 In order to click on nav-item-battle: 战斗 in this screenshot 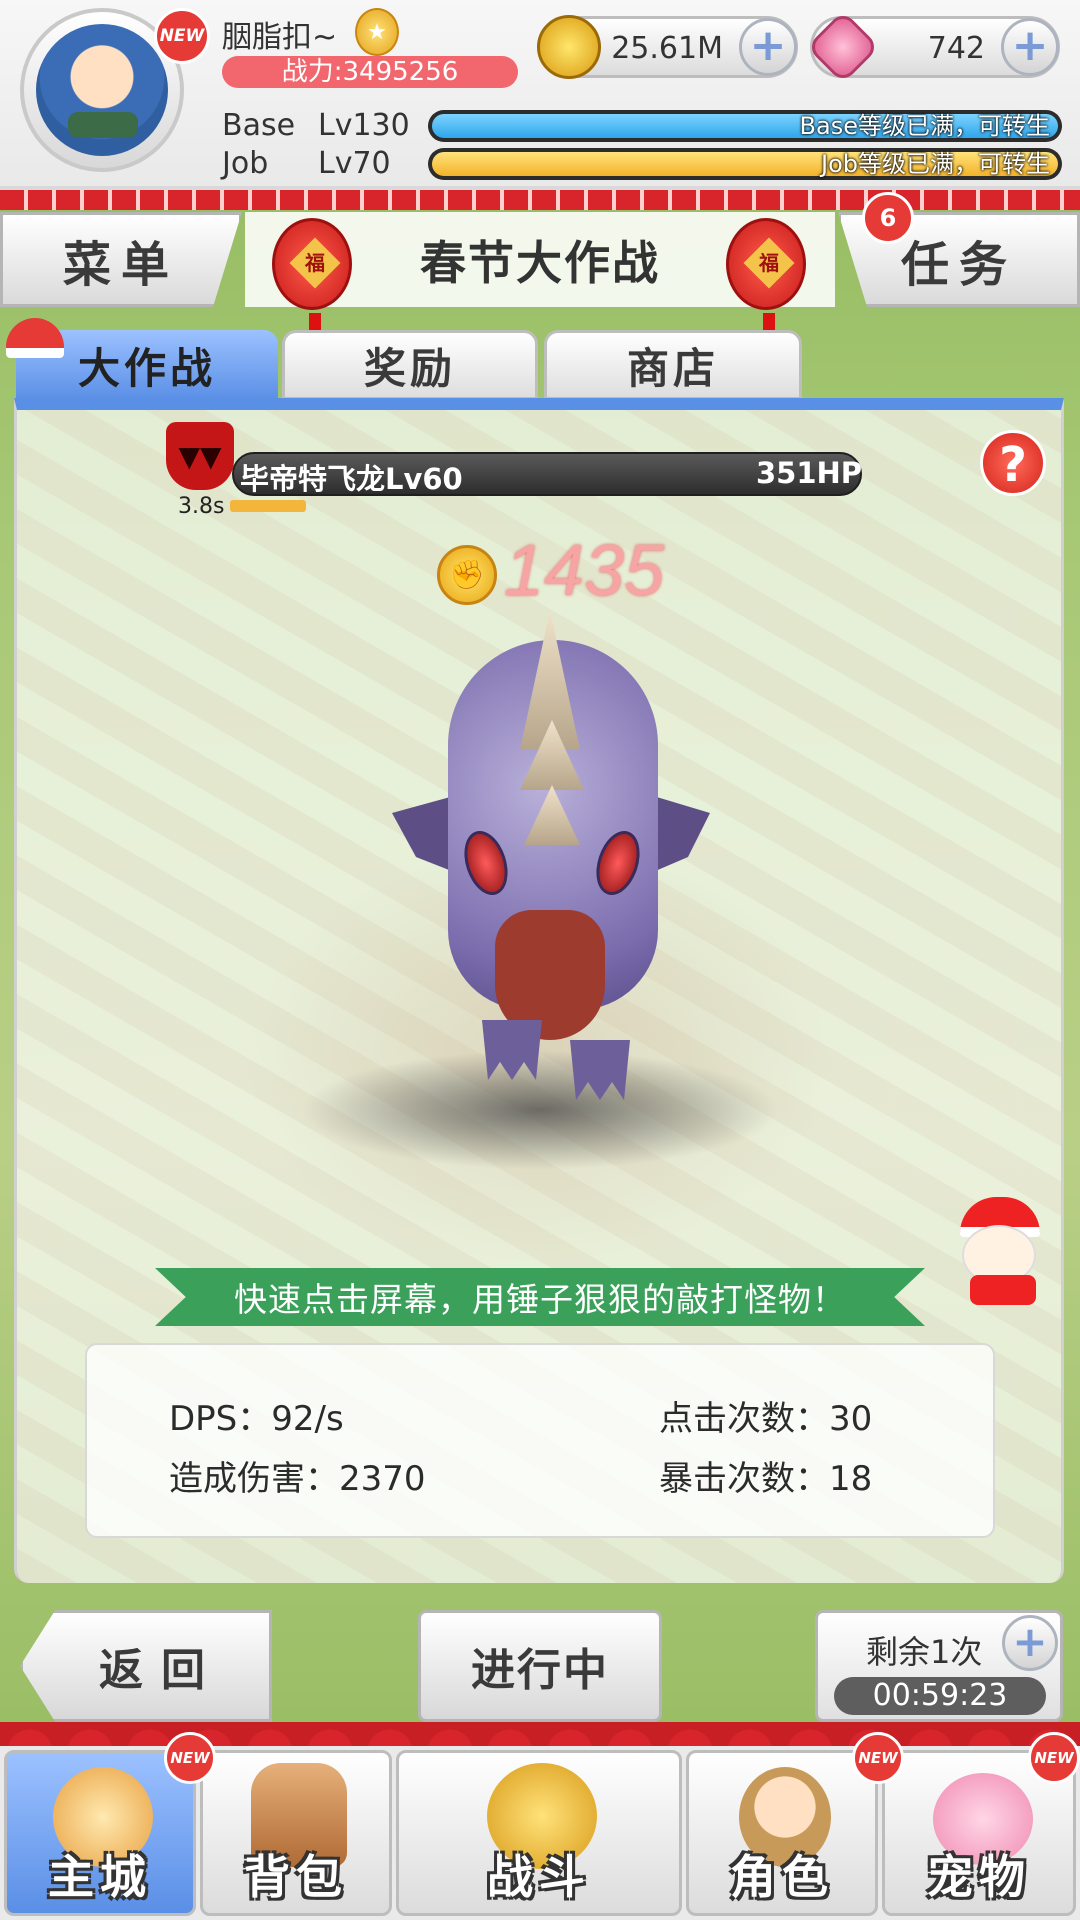, I will do `click(539, 1833)`.